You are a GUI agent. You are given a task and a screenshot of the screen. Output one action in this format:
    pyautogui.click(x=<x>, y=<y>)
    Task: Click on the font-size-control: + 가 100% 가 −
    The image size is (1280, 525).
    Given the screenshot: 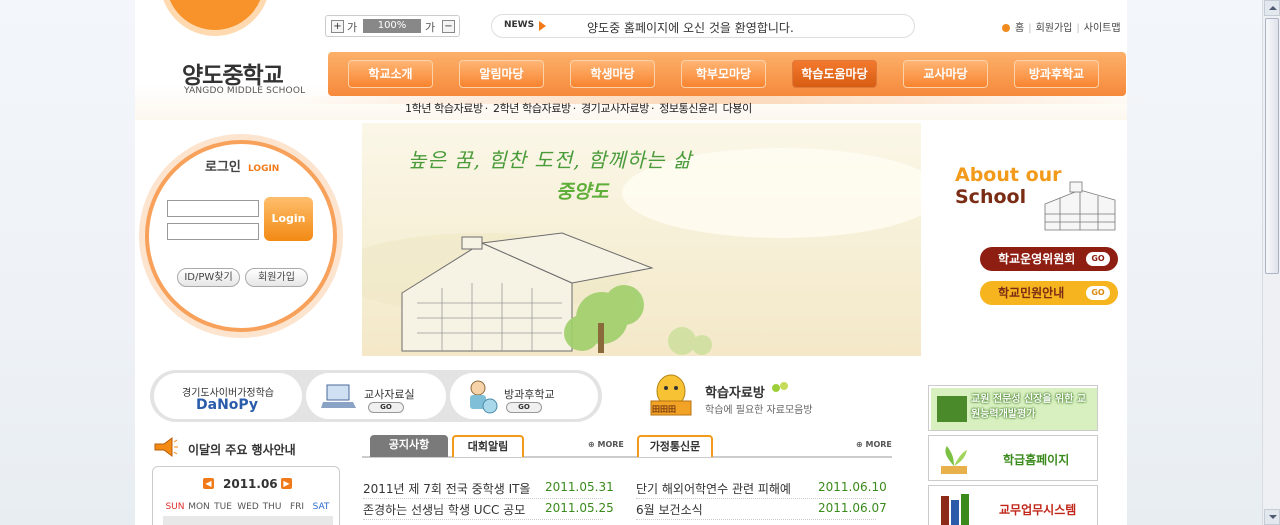 What is the action you would take?
    pyautogui.click(x=392, y=26)
    